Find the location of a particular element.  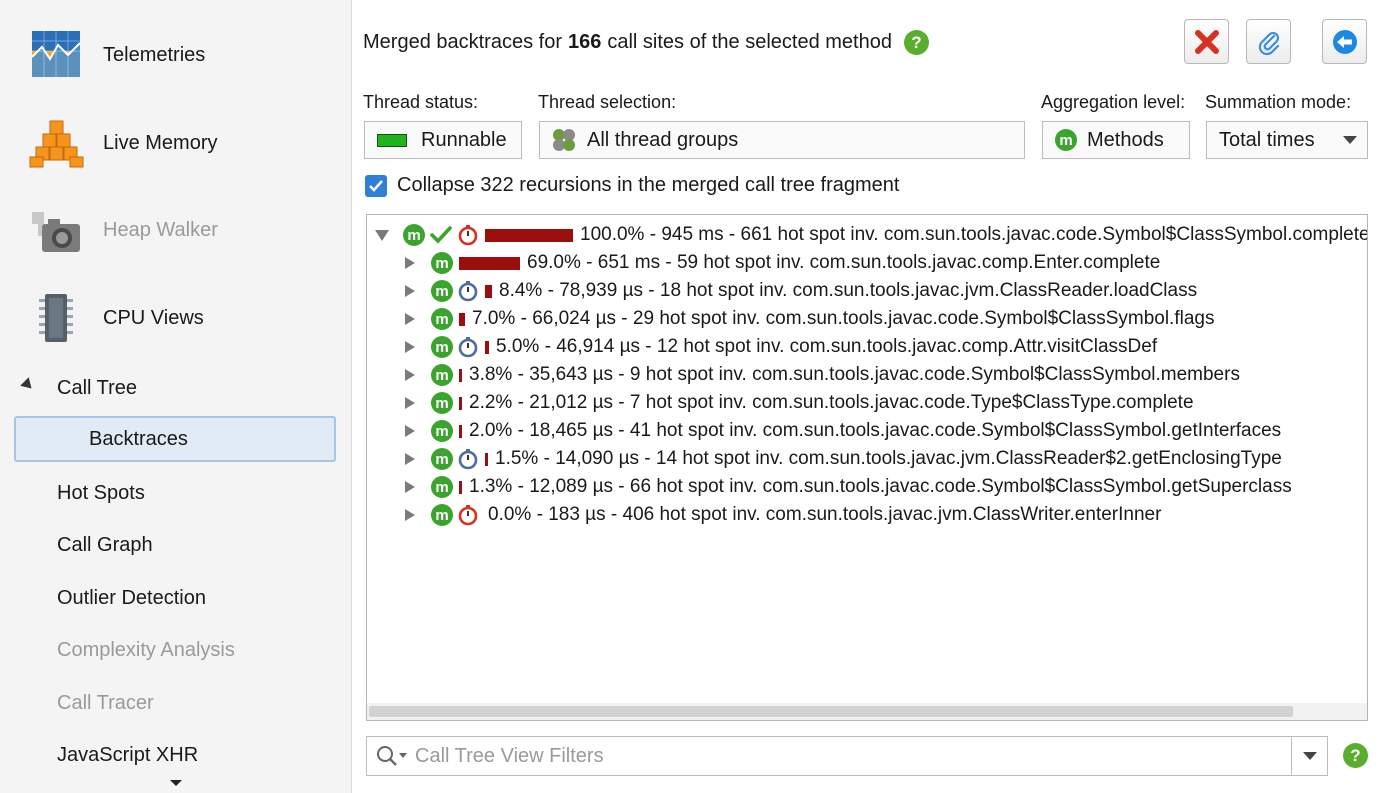

checkmark-icon is located at coordinates (376, 185).